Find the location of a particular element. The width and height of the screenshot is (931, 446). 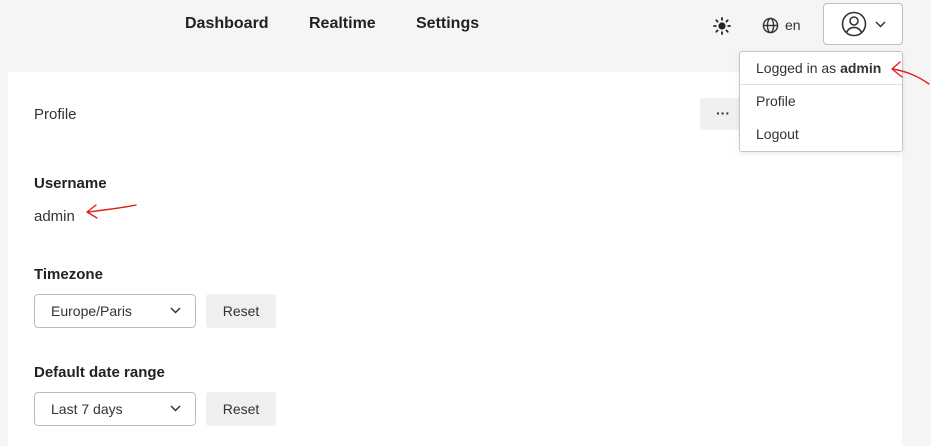

theme-toggle-button is located at coordinates (722, 26).